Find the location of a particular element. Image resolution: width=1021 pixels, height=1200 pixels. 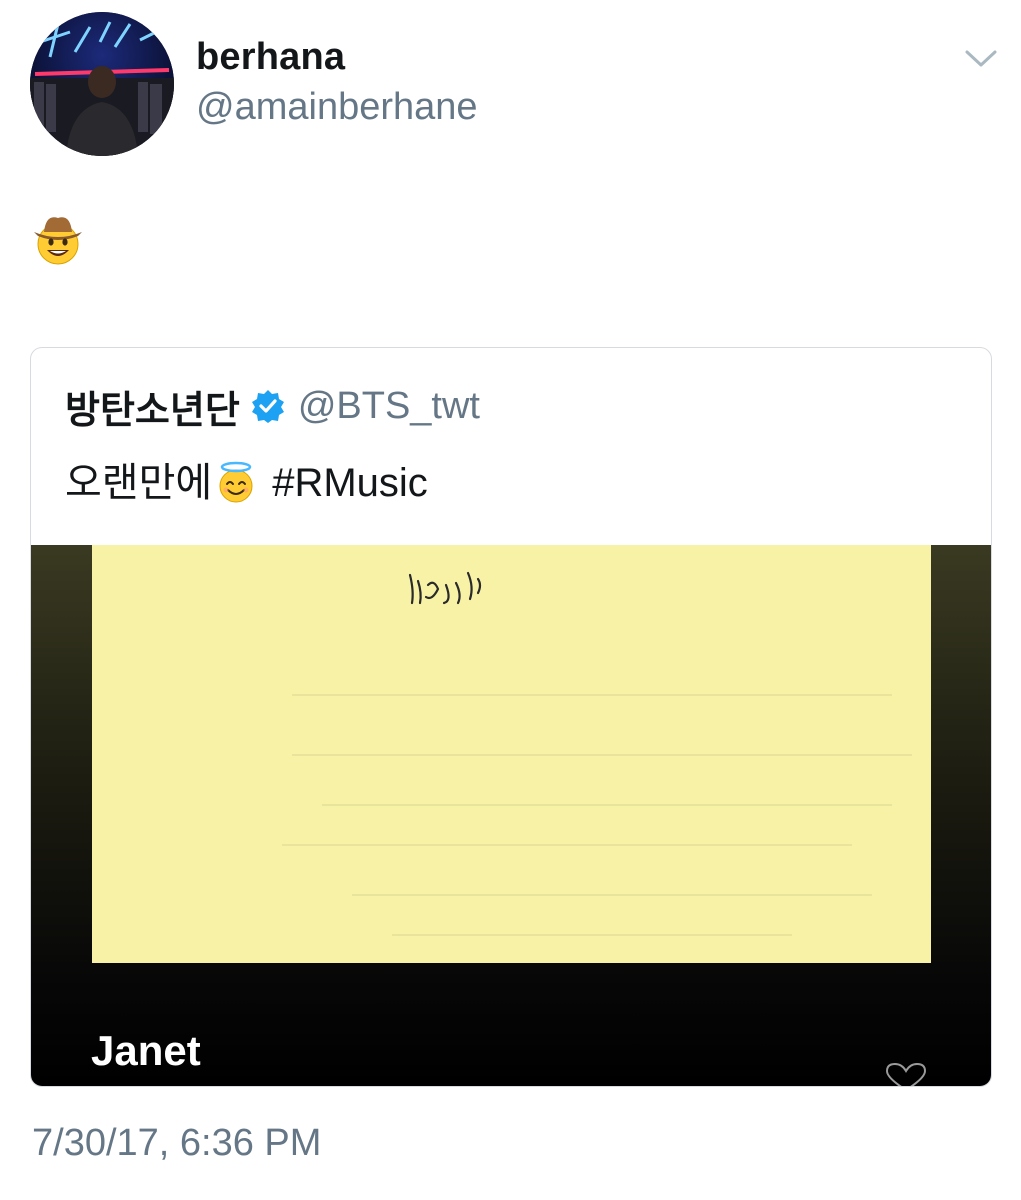

author-handle: @amainberhane is located at coordinates (337, 107).